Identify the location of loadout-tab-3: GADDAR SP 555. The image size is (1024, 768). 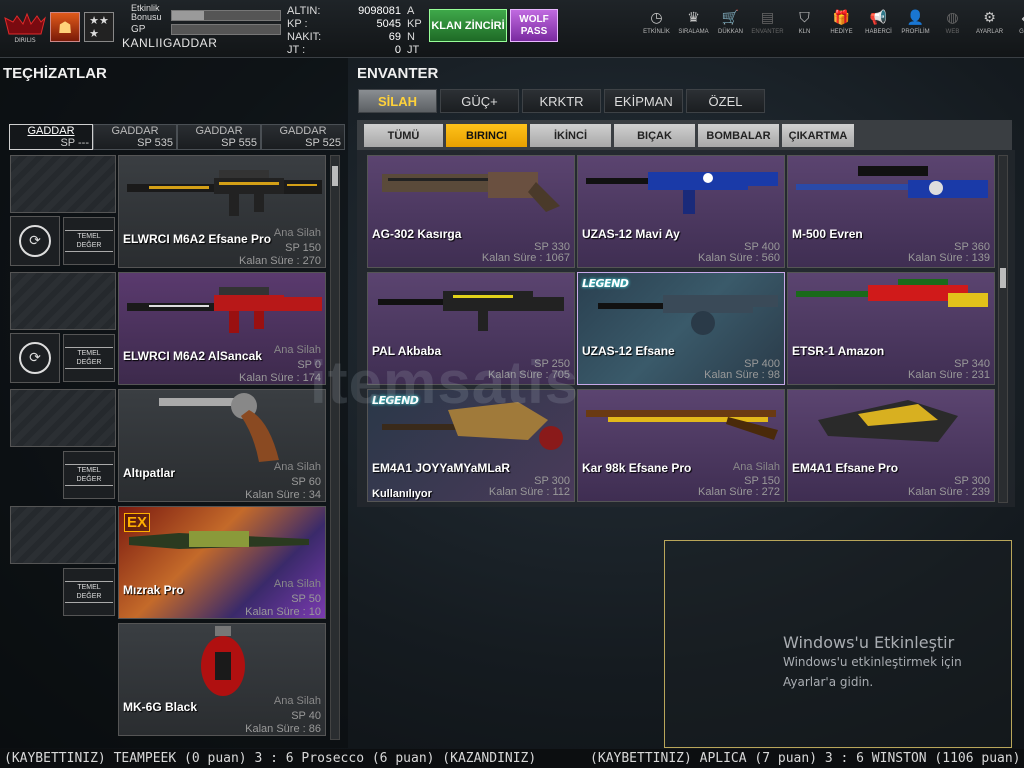
(219, 137).